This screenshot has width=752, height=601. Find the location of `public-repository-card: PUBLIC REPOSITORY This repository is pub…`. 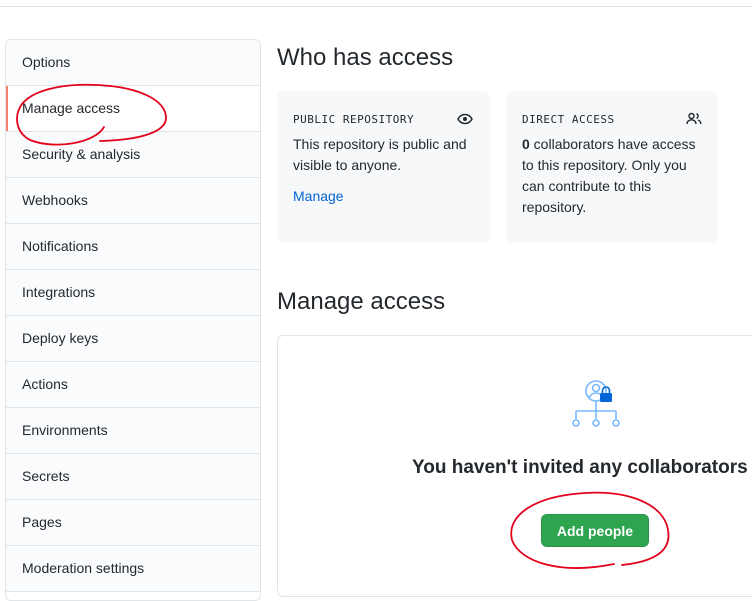

public-repository-card: PUBLIC REPOSITORY This repository is pub… is located at coordinates (383, 167).